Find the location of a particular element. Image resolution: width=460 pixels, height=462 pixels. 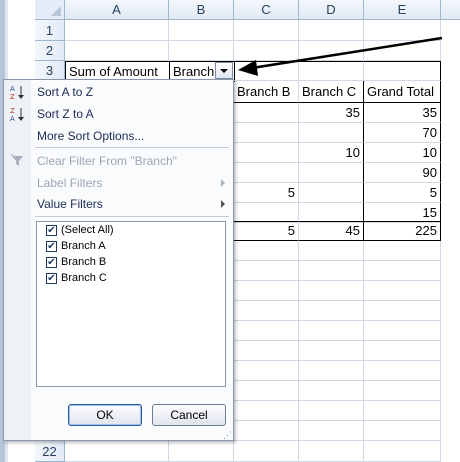

row-header-2: 2 is located at coordinates (50, 51).